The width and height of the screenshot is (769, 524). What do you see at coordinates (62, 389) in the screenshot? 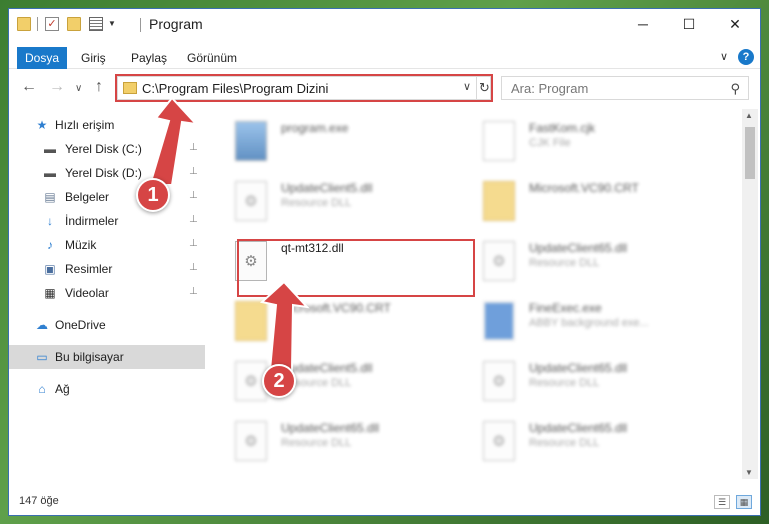
I see `sidebar-item-label: Ağ` at bounding box center [62, 389].